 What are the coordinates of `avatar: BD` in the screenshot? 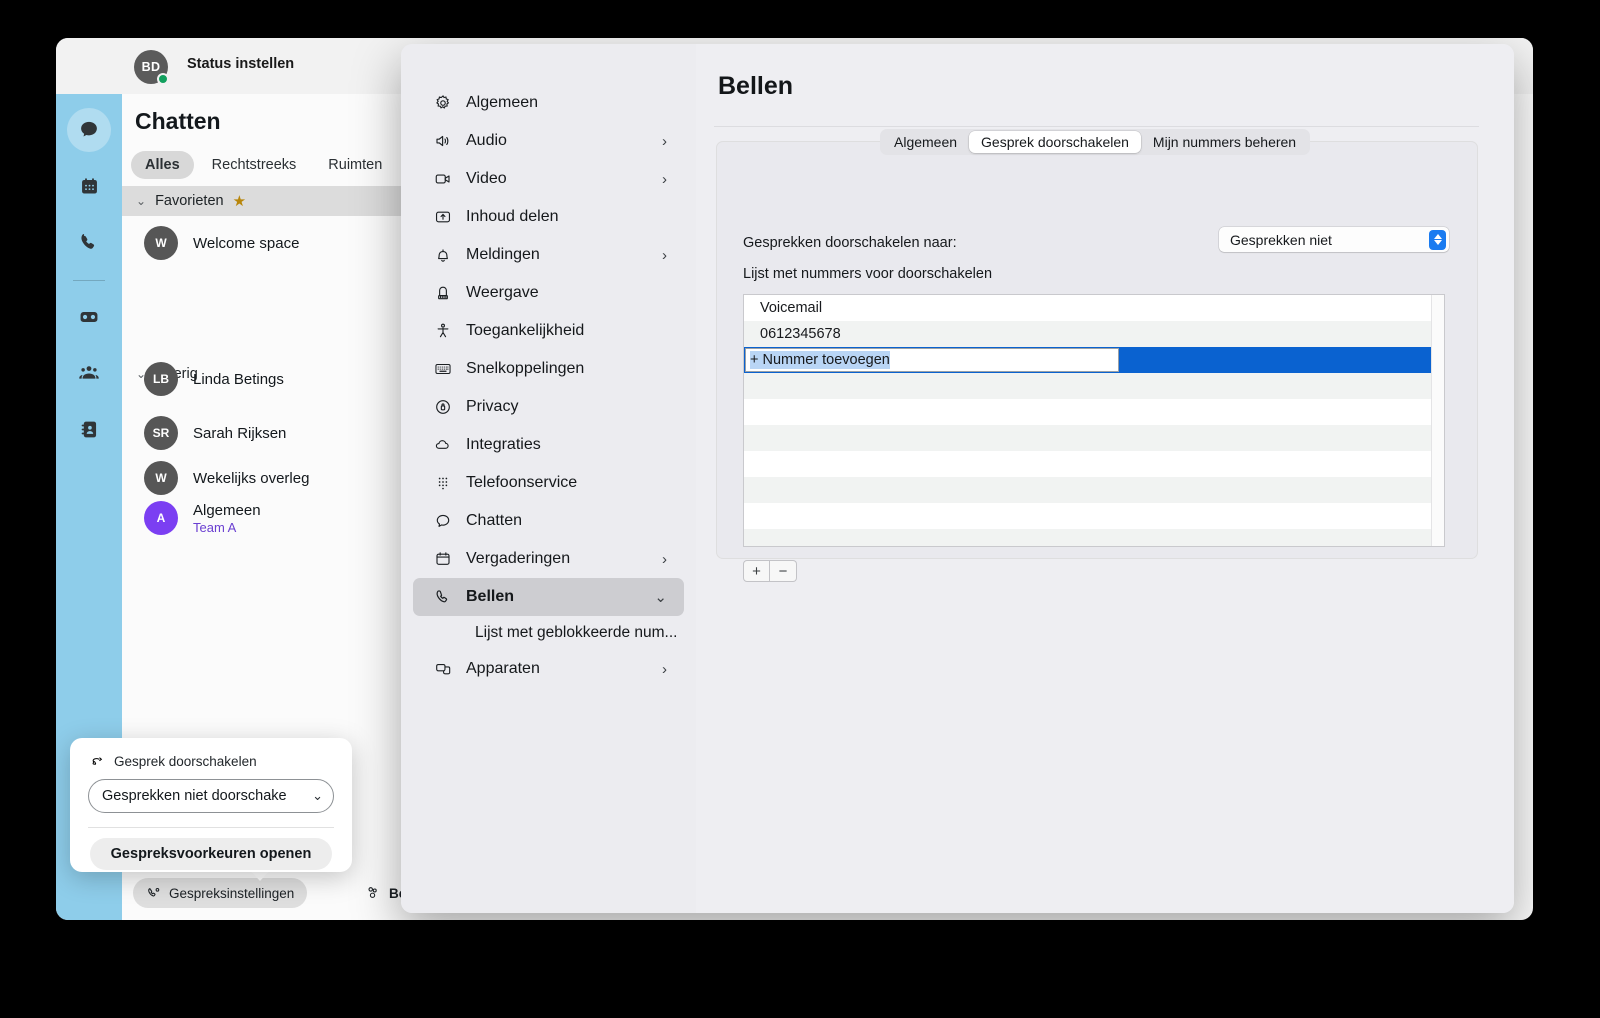 It's located at (151, 67).